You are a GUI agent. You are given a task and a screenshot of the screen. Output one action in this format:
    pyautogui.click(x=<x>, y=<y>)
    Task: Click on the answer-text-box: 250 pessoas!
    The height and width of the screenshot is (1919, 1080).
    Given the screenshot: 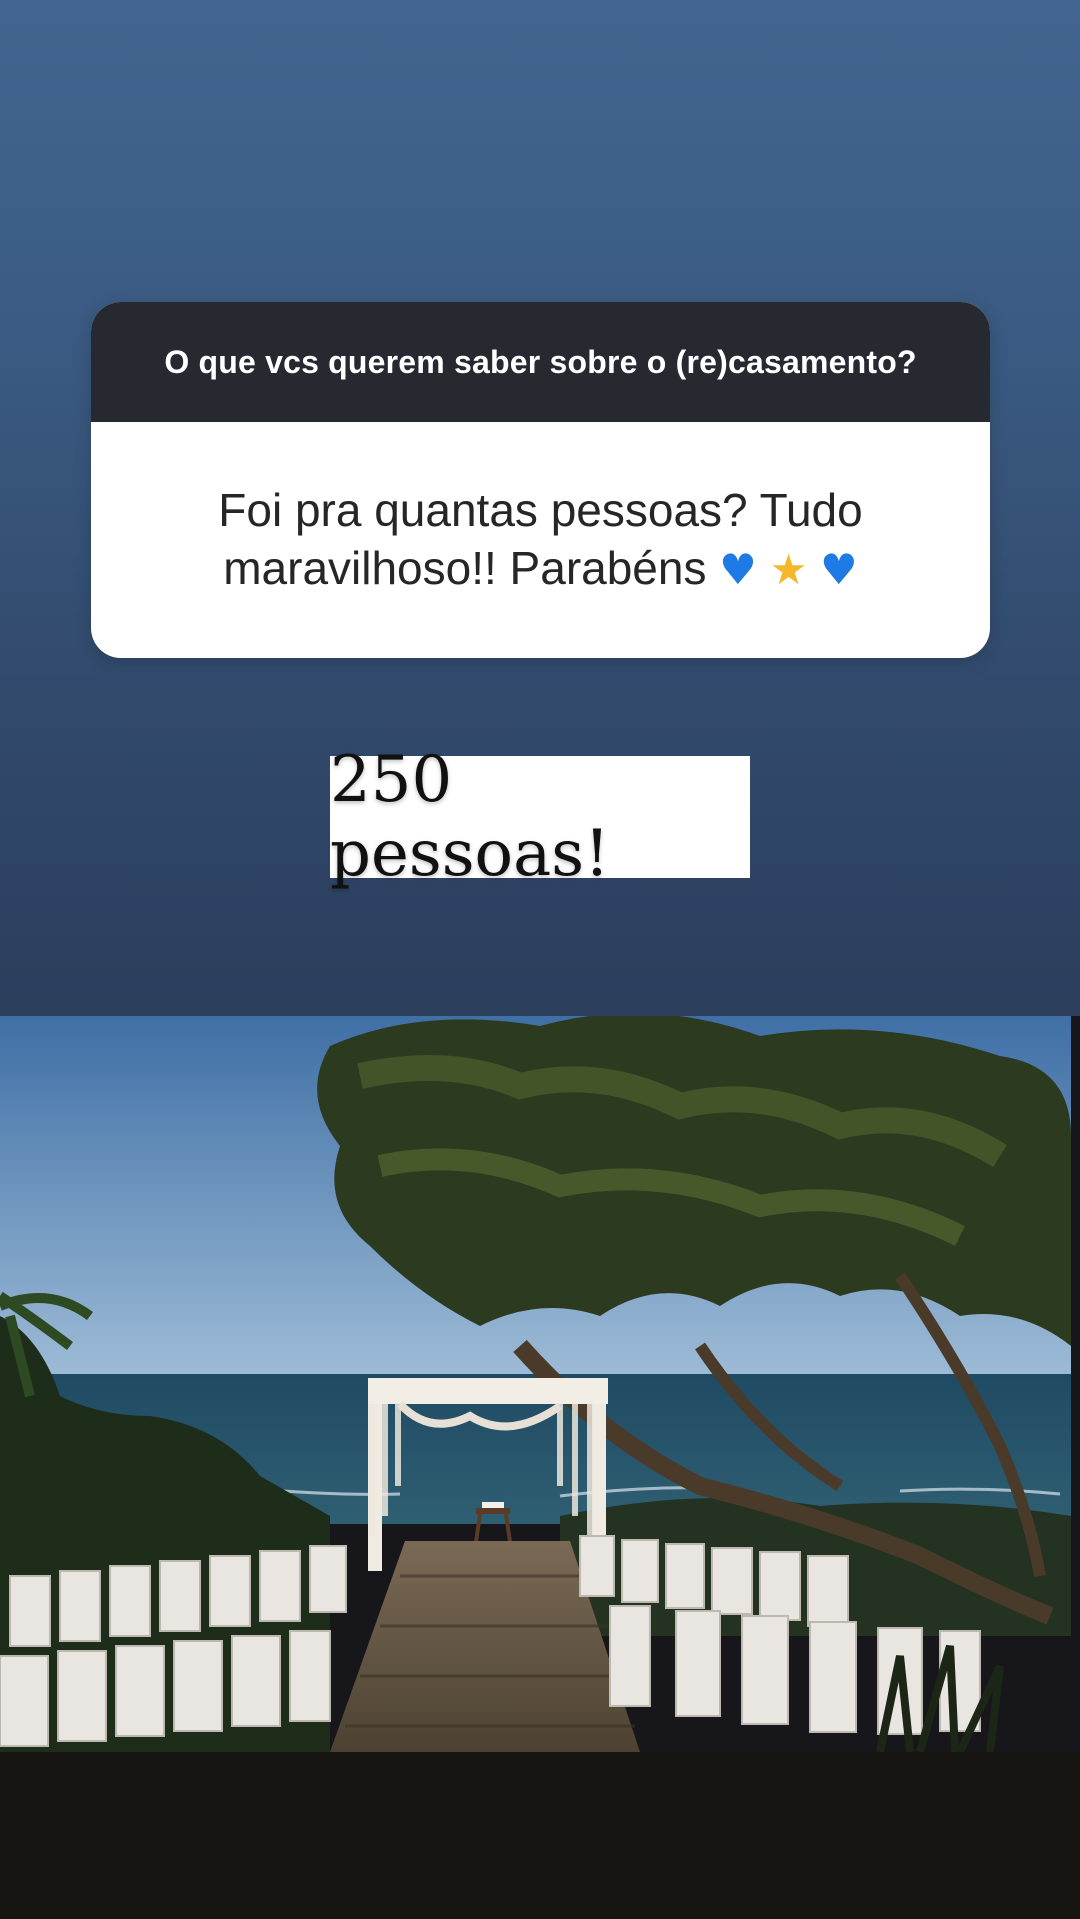 What is the action you would take?
    pyautogui.click(x=540, y=817)
    